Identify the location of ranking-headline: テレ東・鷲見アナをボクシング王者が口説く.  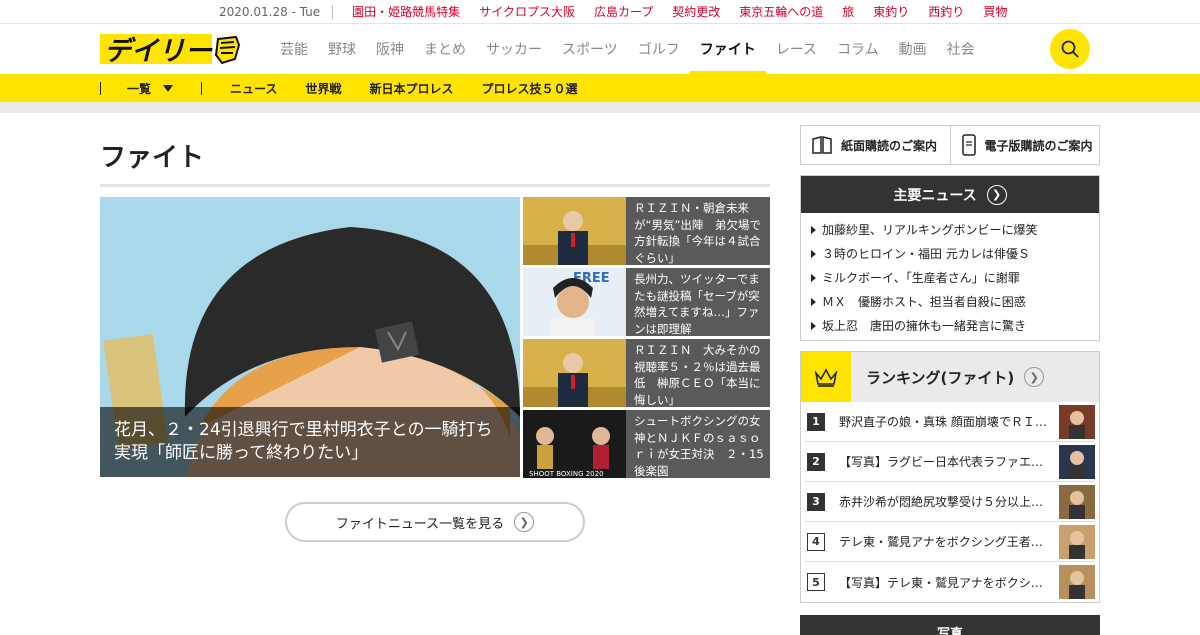
(946, 542).